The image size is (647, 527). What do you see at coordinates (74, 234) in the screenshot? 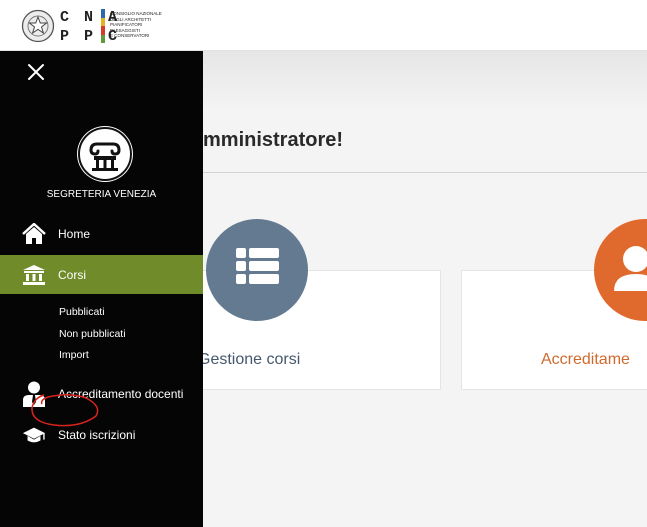
I see `sidebar-item-label: Home` at bounding box center [74, 234].